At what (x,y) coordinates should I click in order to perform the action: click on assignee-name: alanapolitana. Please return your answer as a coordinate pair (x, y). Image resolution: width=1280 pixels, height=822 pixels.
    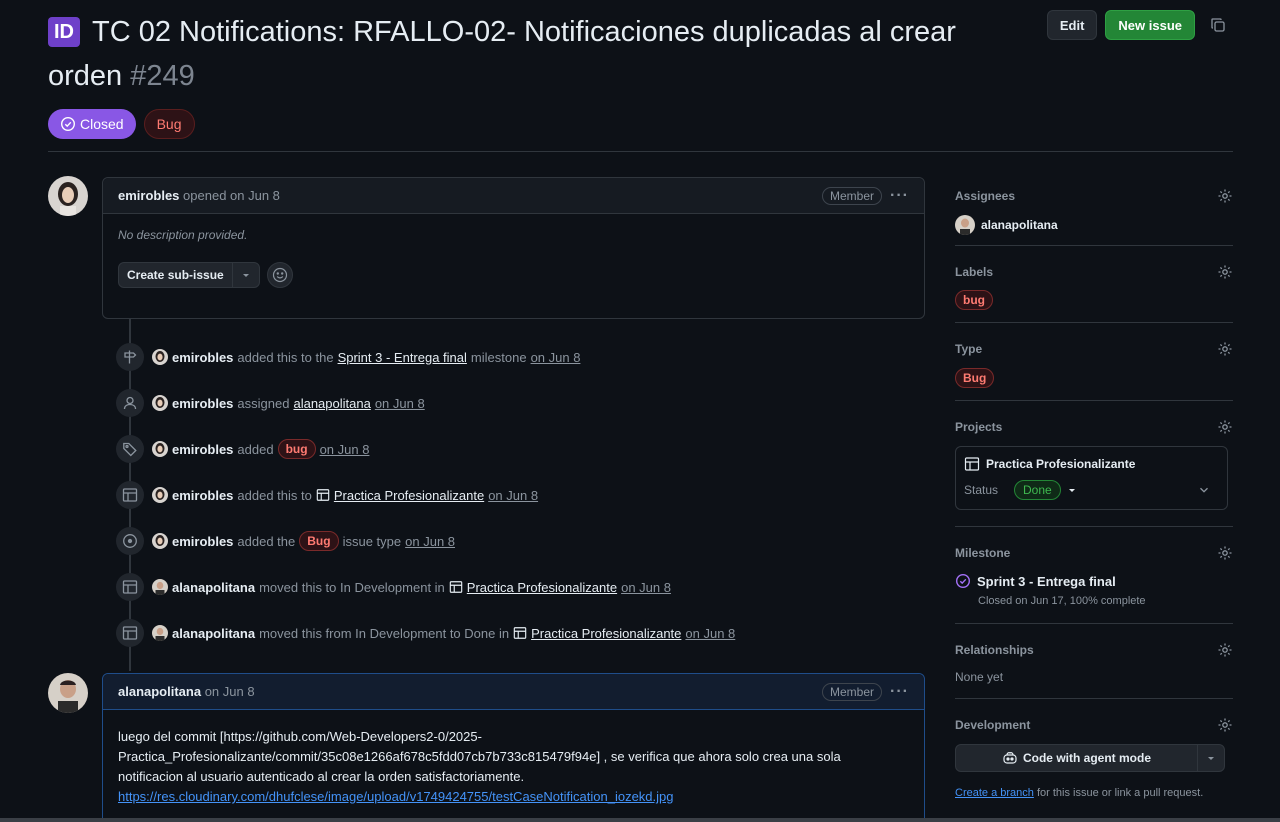
    Looking at the image, I should click on (1019, 225).